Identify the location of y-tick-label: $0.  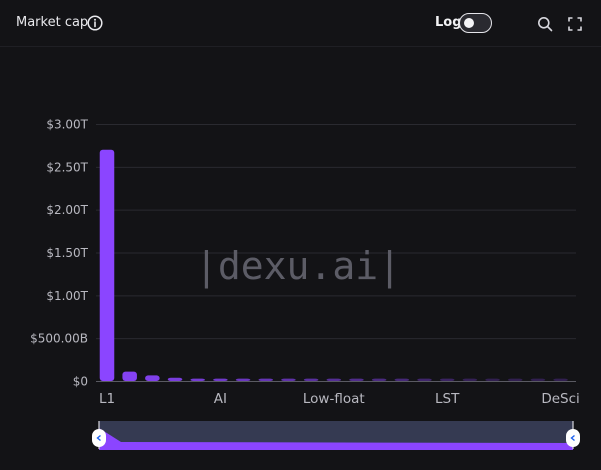
(80, 382).